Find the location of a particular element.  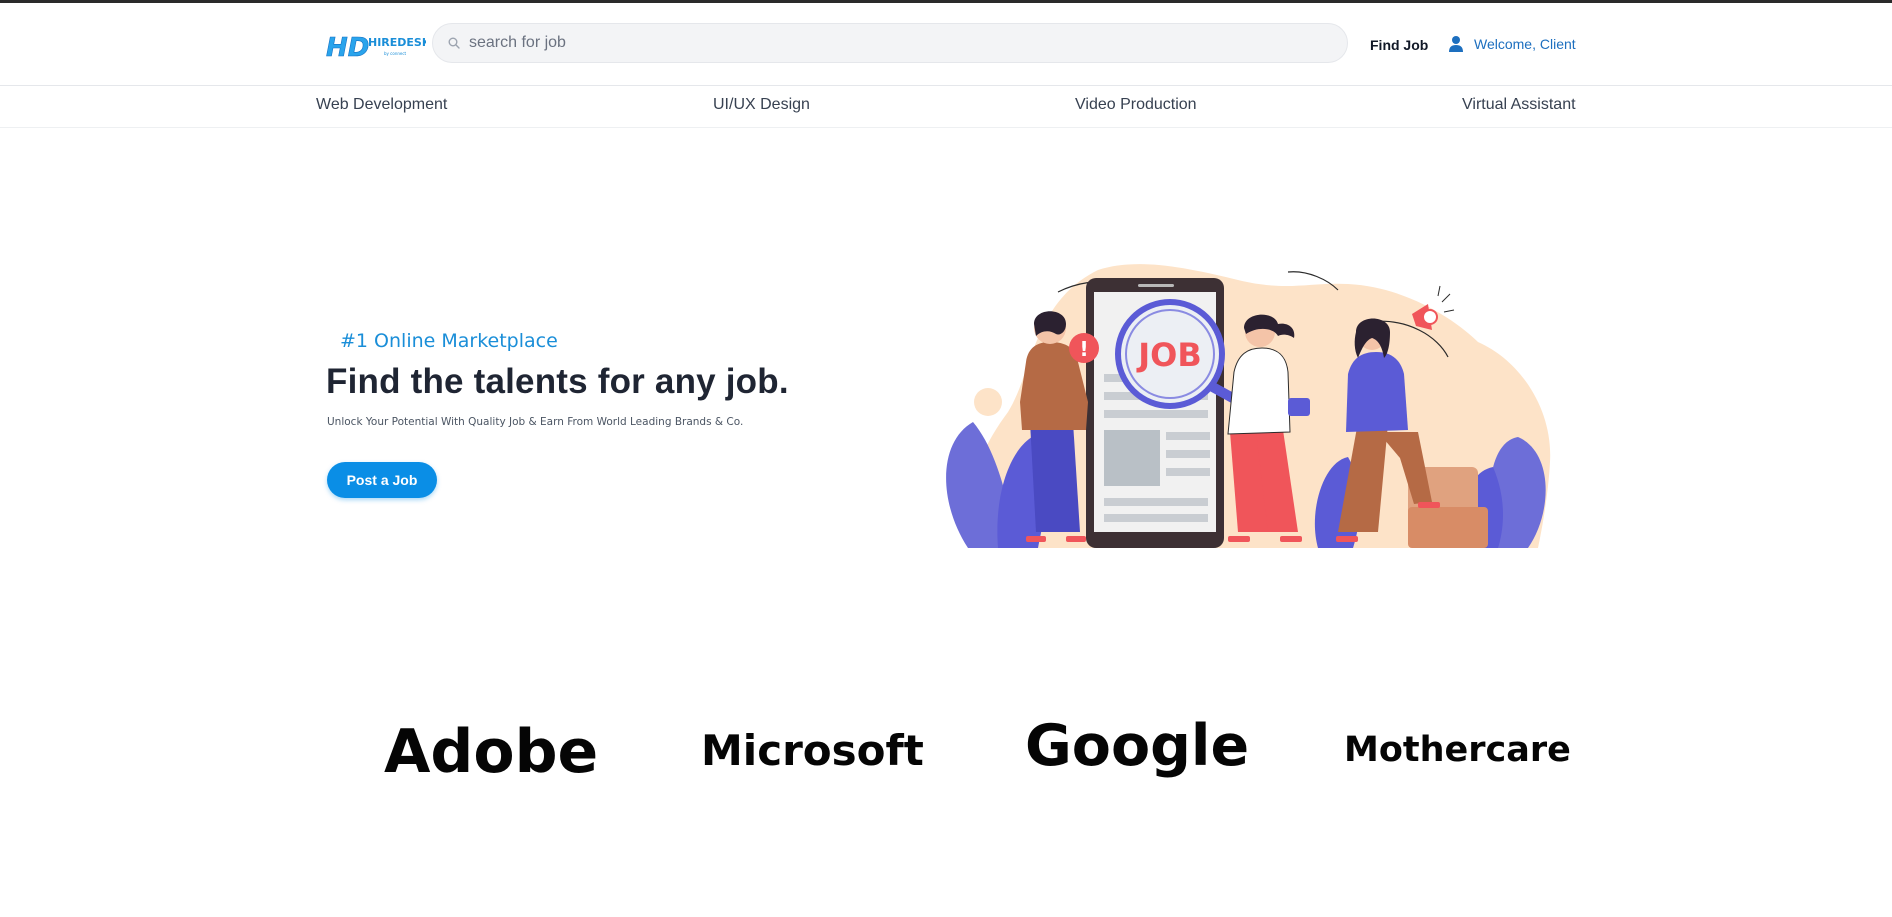

welcome-label: Welcome, Client is located at coordinates (1525, 44).